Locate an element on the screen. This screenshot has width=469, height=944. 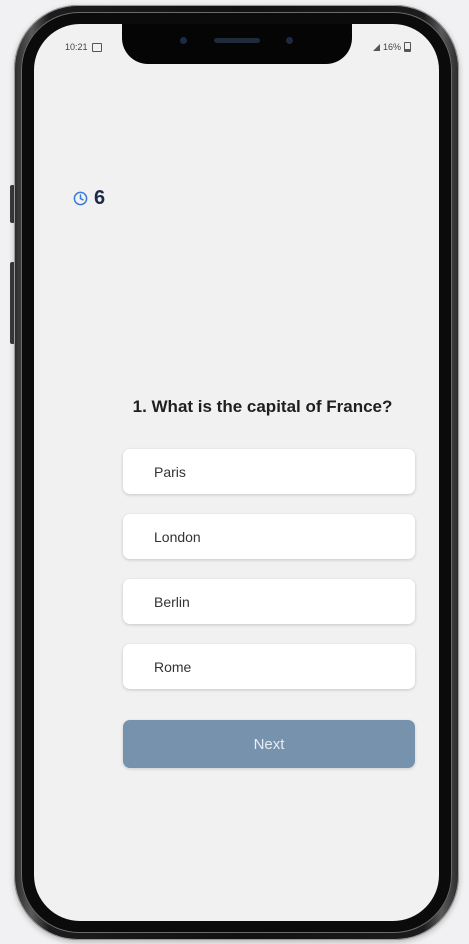
answer-option-label: London is located at coordinates (177, 536).